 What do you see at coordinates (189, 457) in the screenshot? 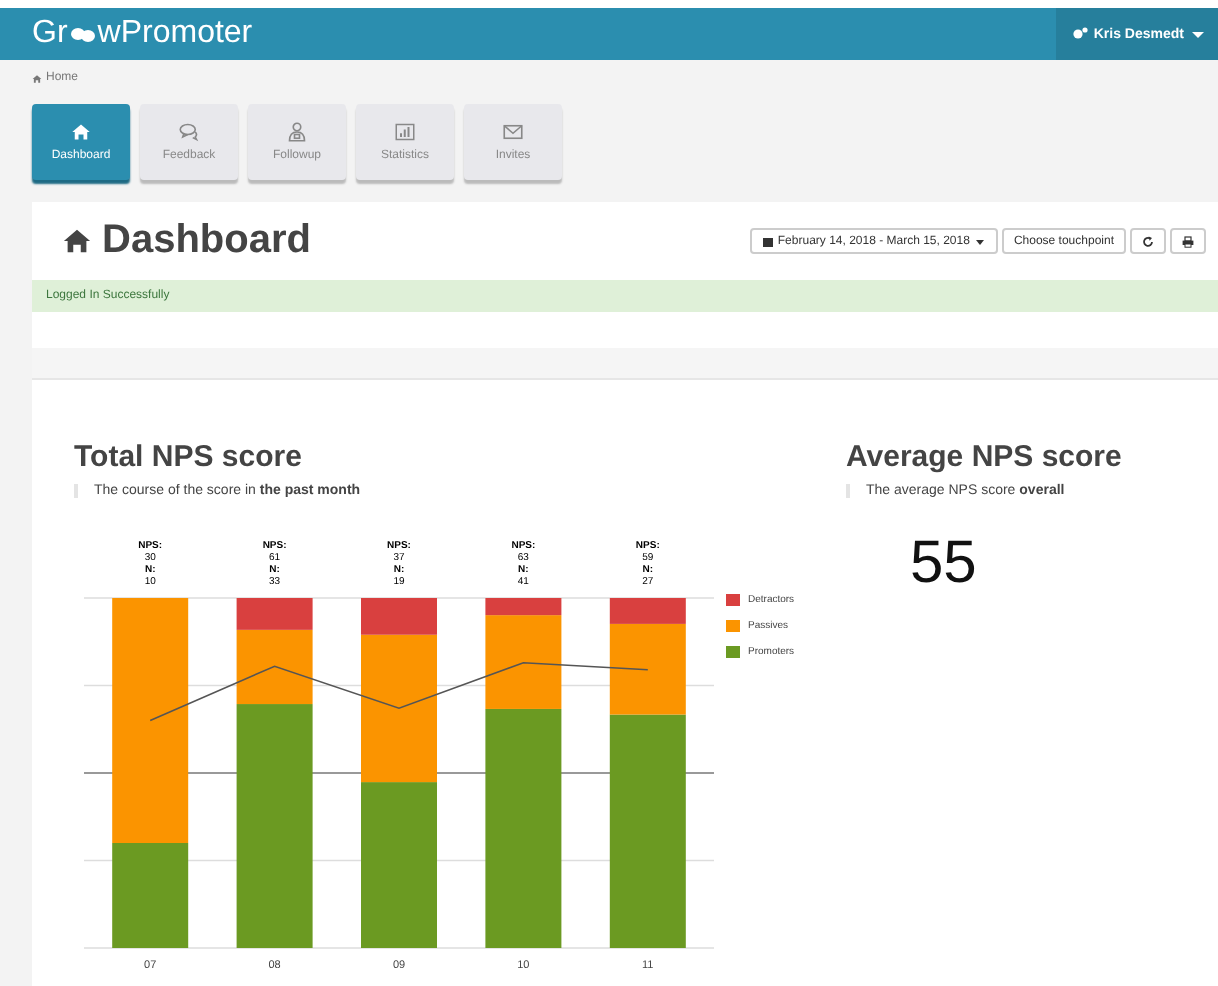
I see `section-title: Total NPS score` at bounding box center [189, 457].